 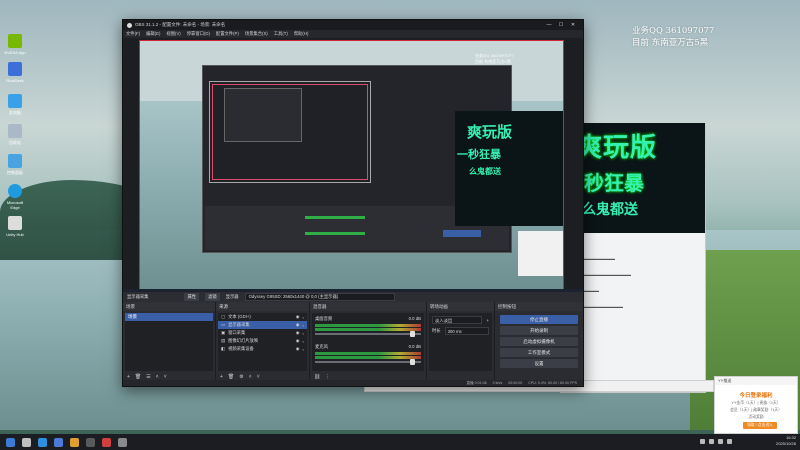 I want to click on transition-select: 淡入淡出, so click(x=457, y=320).